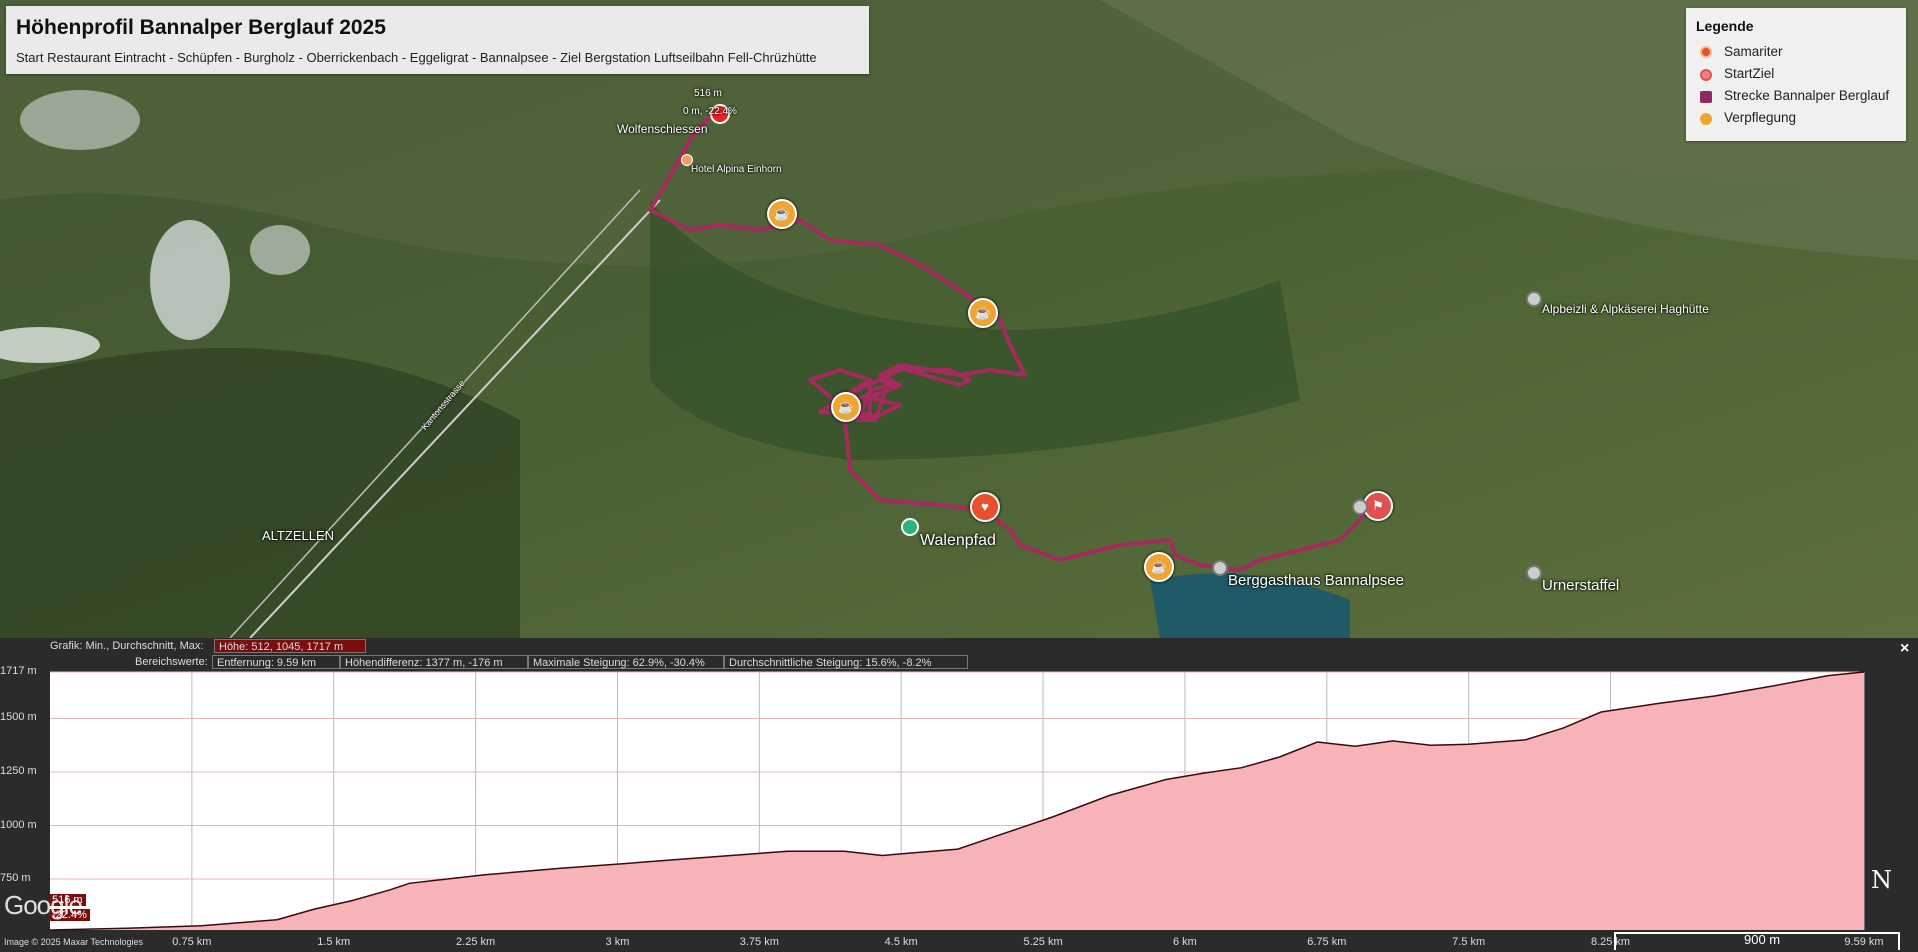 The image size is (1918, 952). What do you see at coordinates (1706, 97) in the screenshot?
I see `route-icon` at bounding box center [1706, 97].